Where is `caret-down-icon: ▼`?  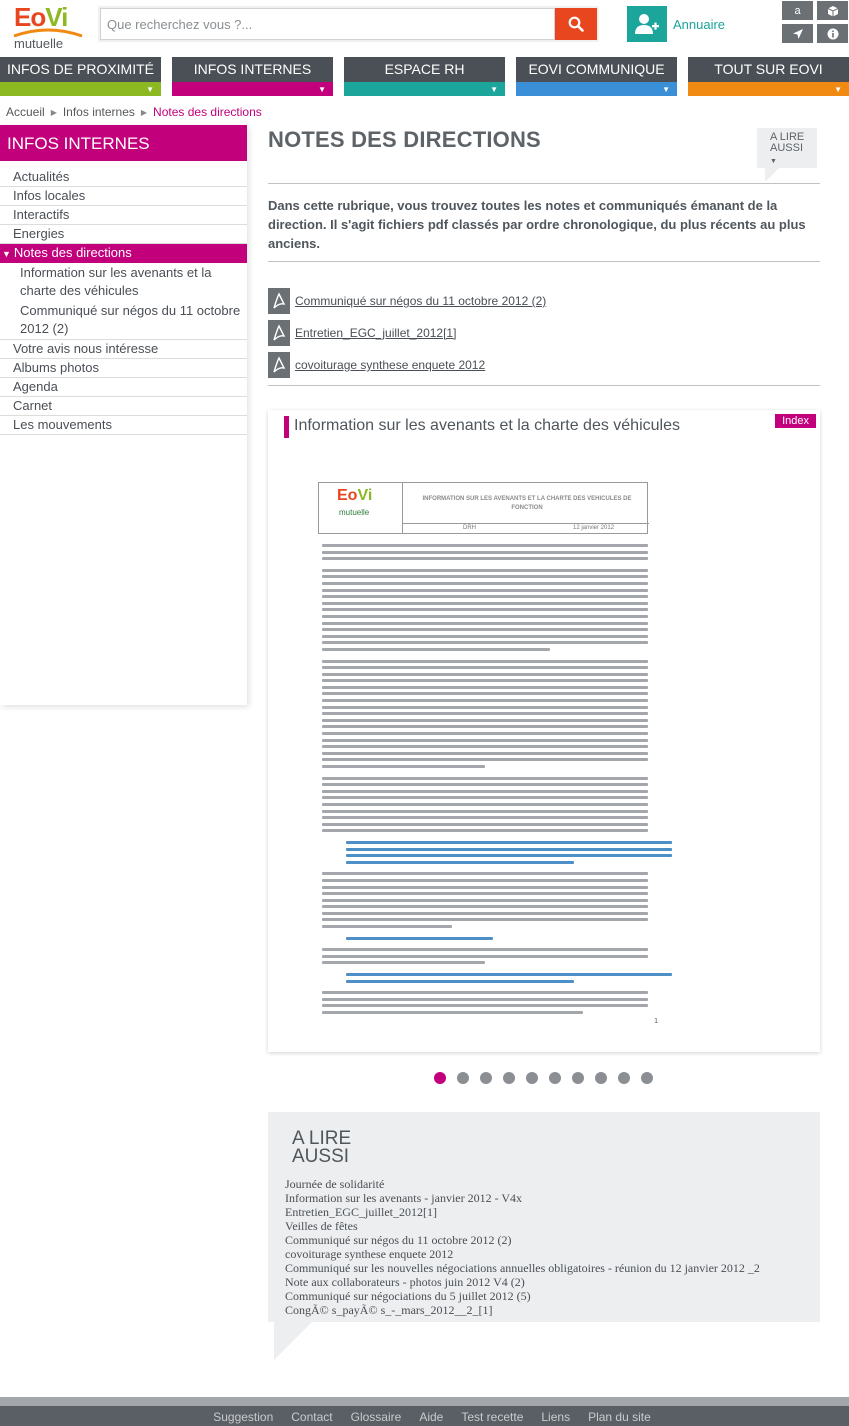 caret-down-icon: ▼ is located at coordinates (6, 254).